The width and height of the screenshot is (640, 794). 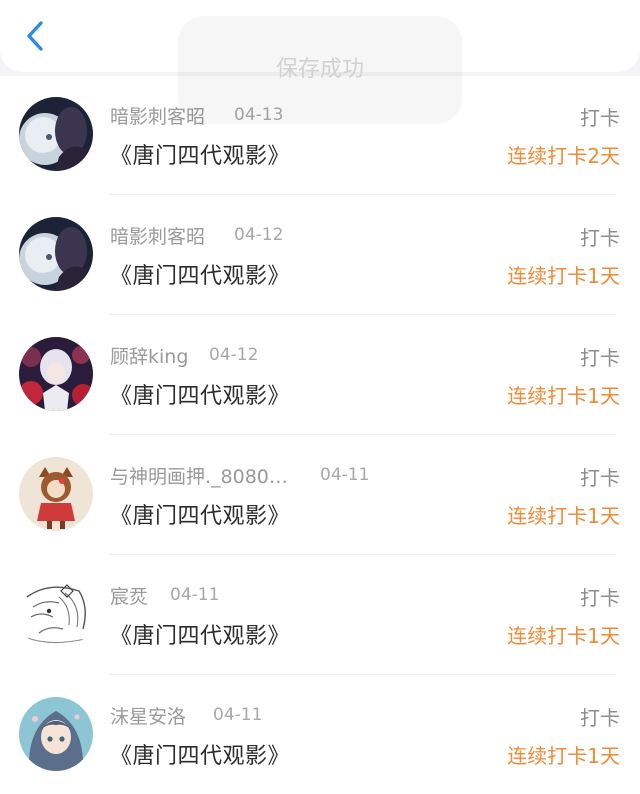 What do you see at coordinates (148, 715) in the screenshot?
I see `user-name: 沫星安洛` at bounding box center [148, 715].